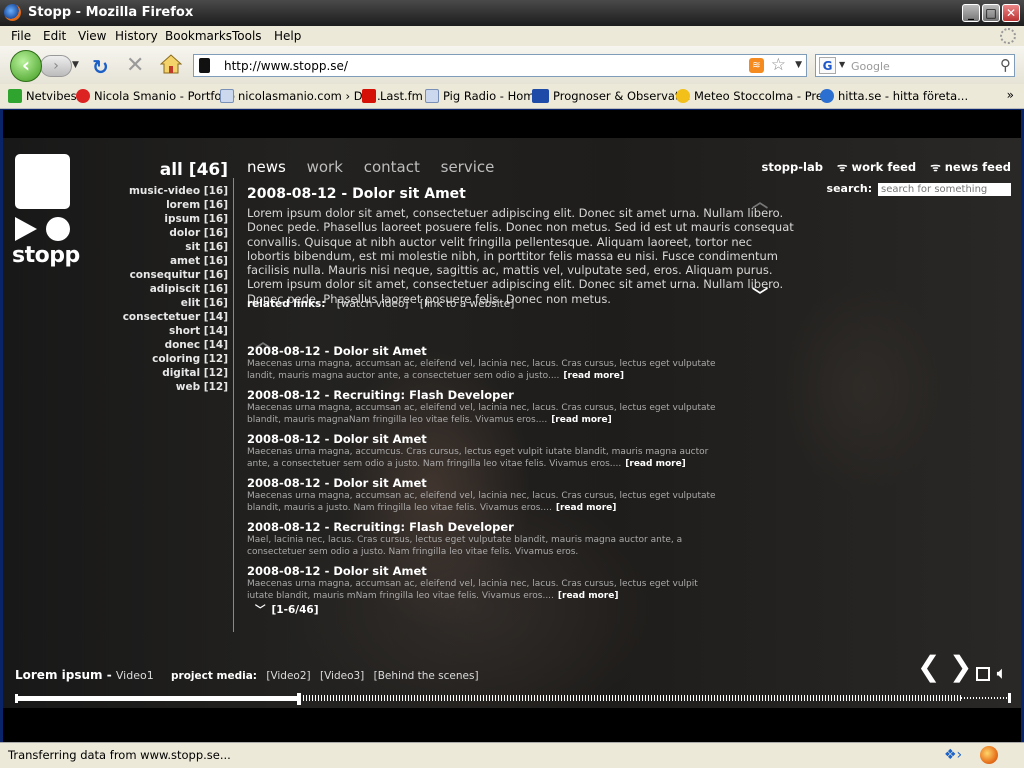  I want to click on google-icon: G, so click(827, 65).